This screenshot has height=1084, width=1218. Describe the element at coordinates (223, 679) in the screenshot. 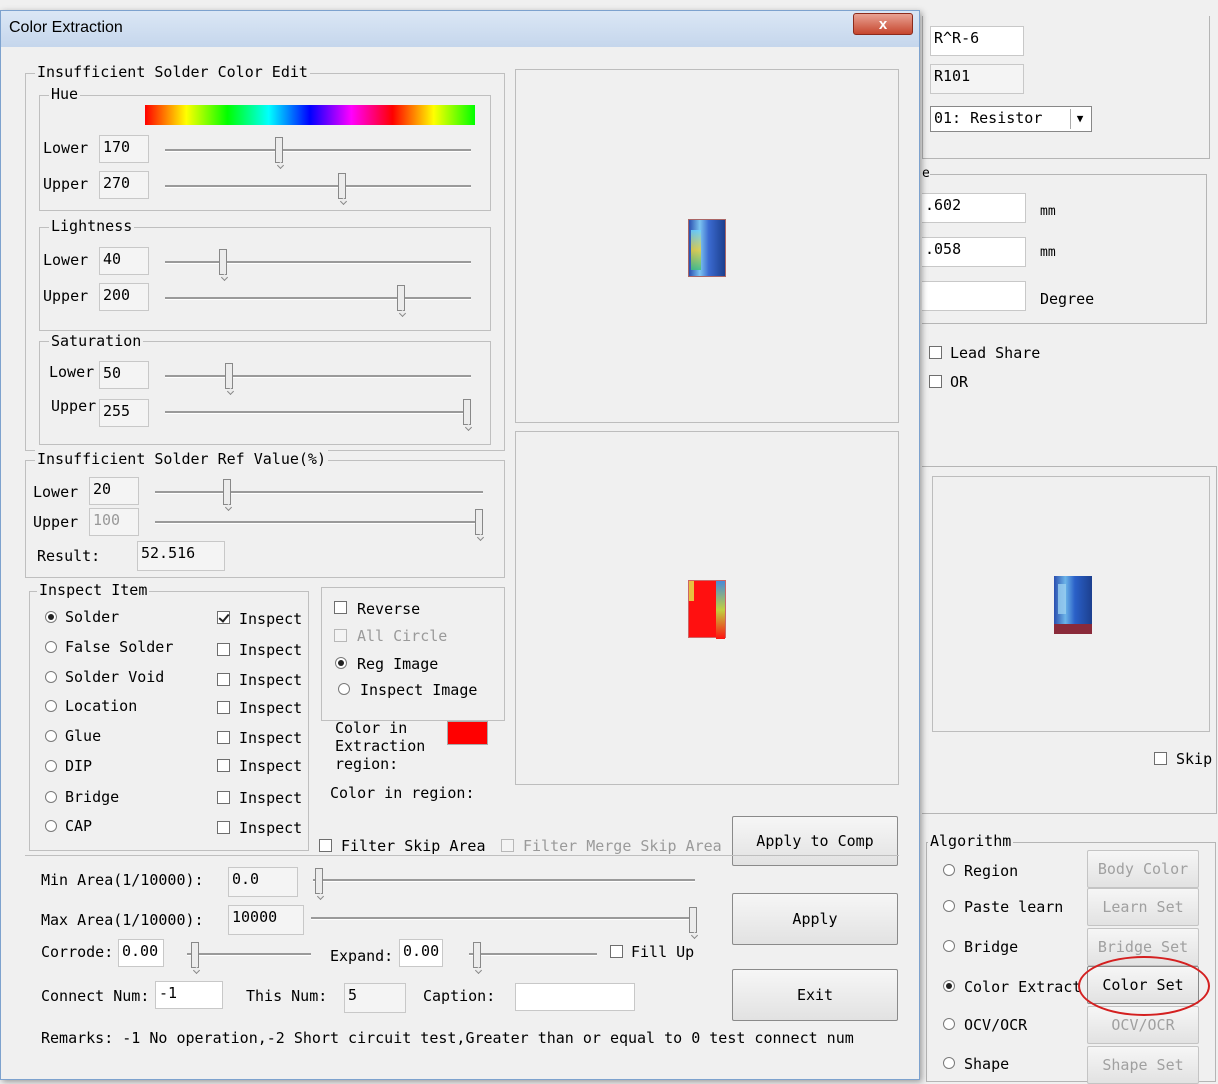

I see `item-solder-void-inspect-checkbox` at that location.